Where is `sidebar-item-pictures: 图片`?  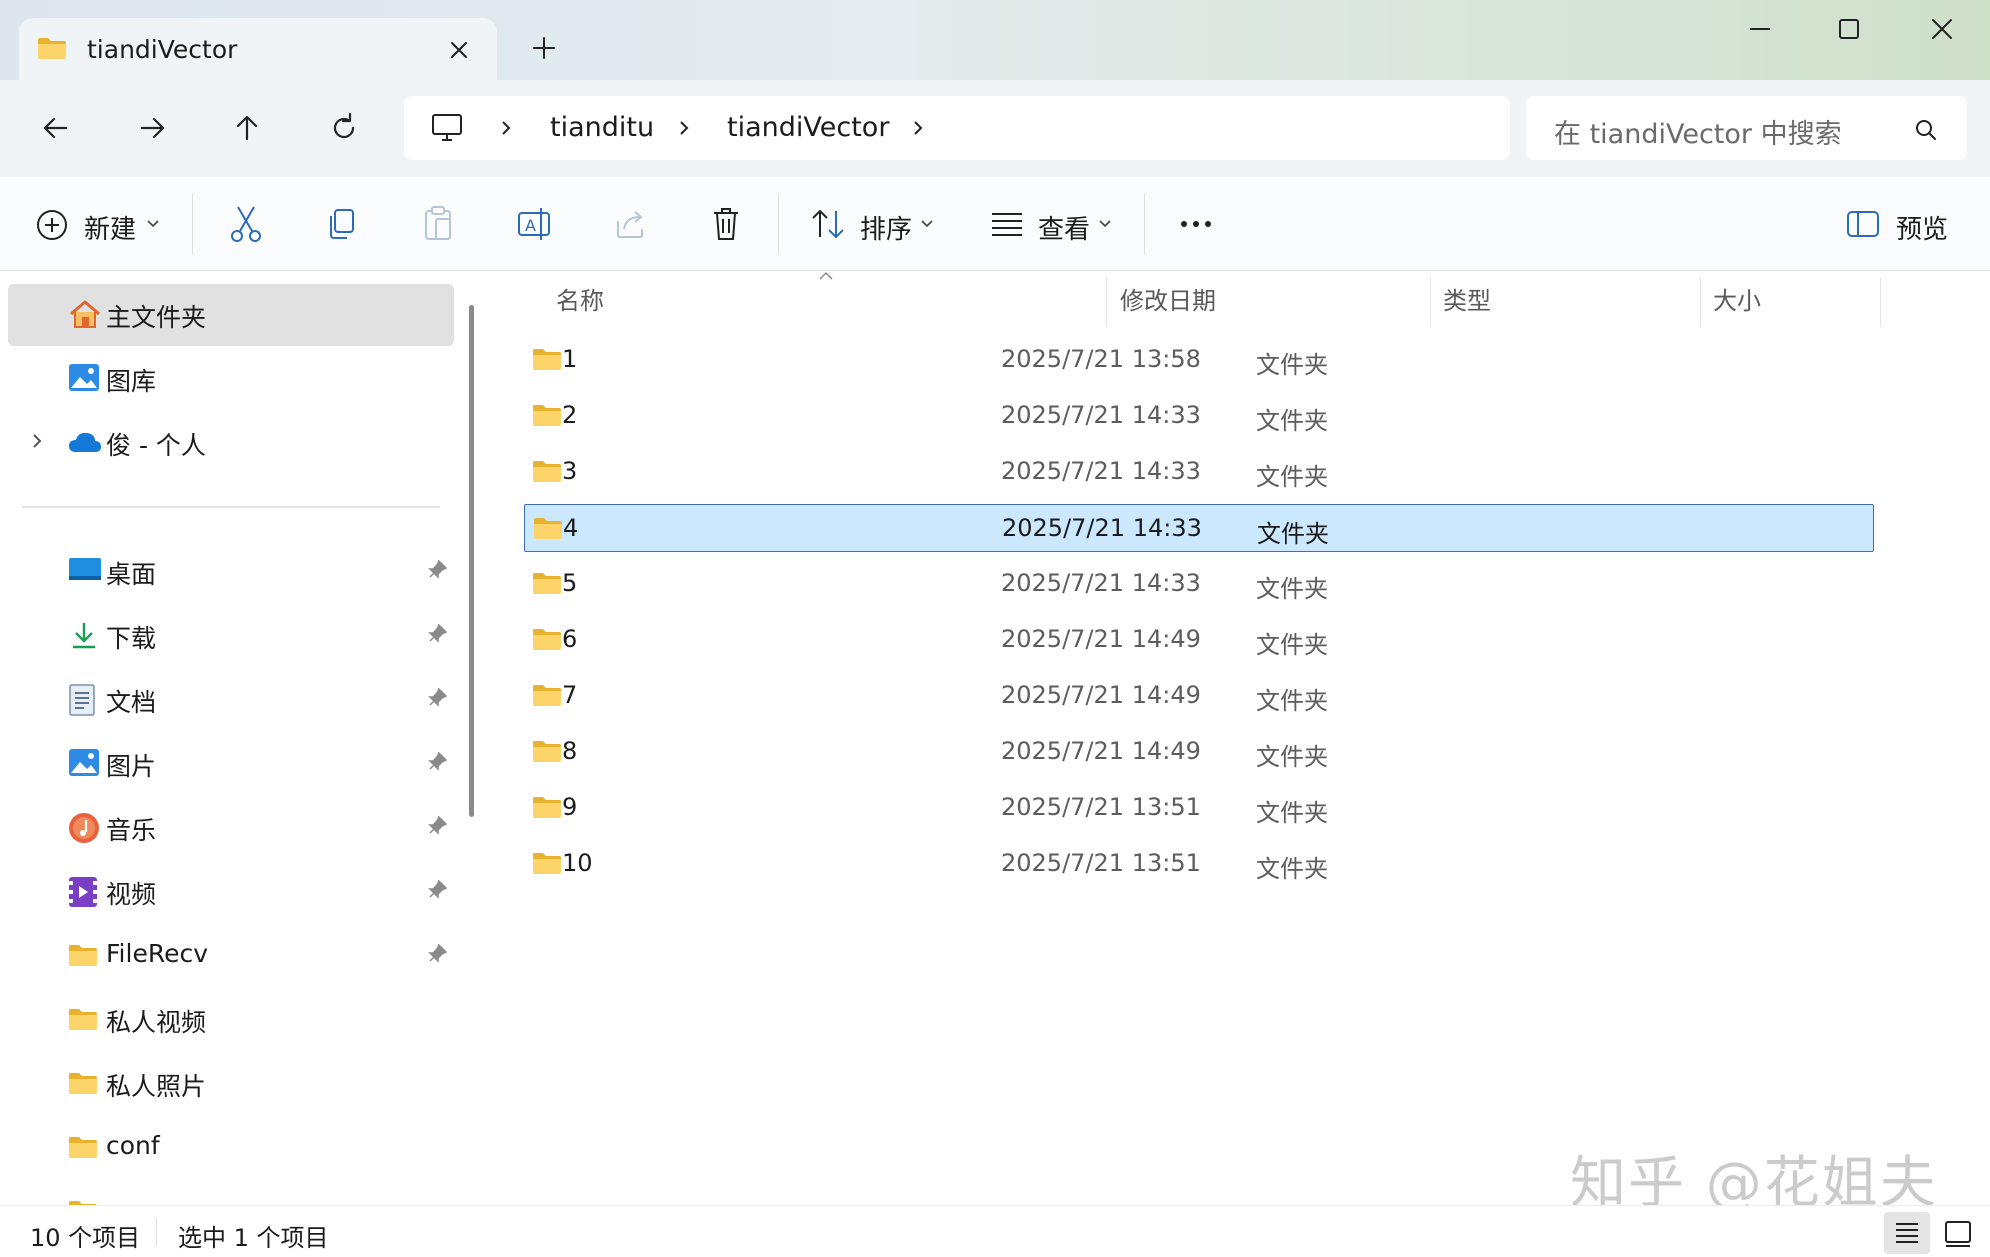 sidebar-item-pictures: 图片 is located at coordinates (231, 764).